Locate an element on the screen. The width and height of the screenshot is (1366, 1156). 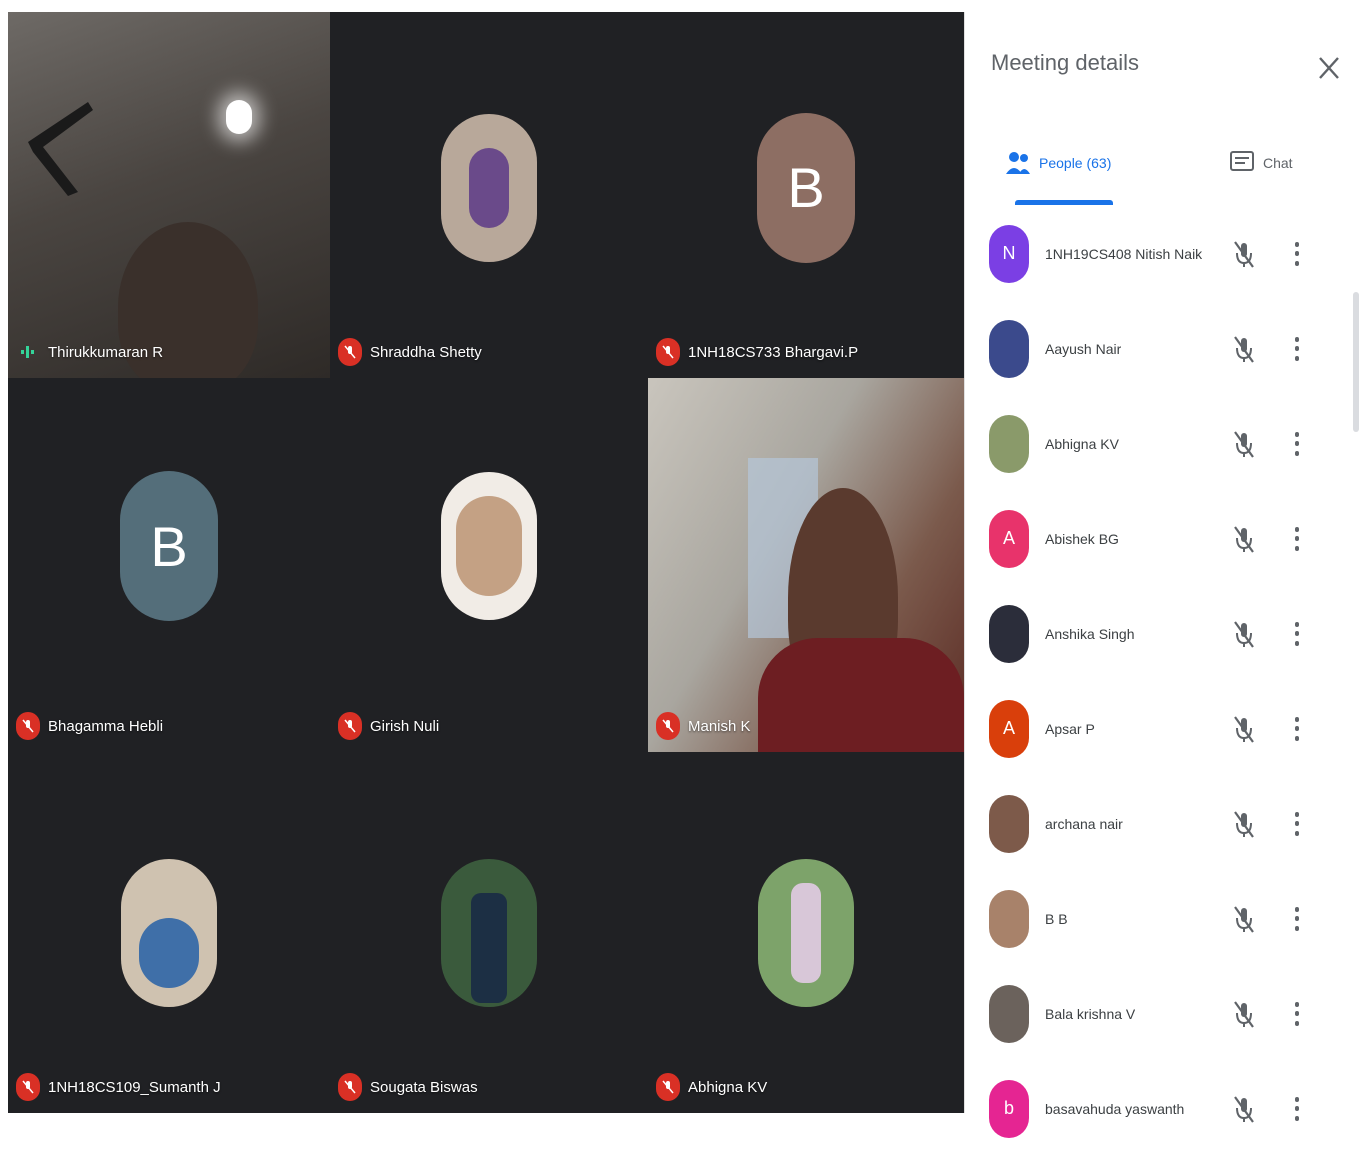
avatar-letter: b is located at coordinates (1008, 1108).